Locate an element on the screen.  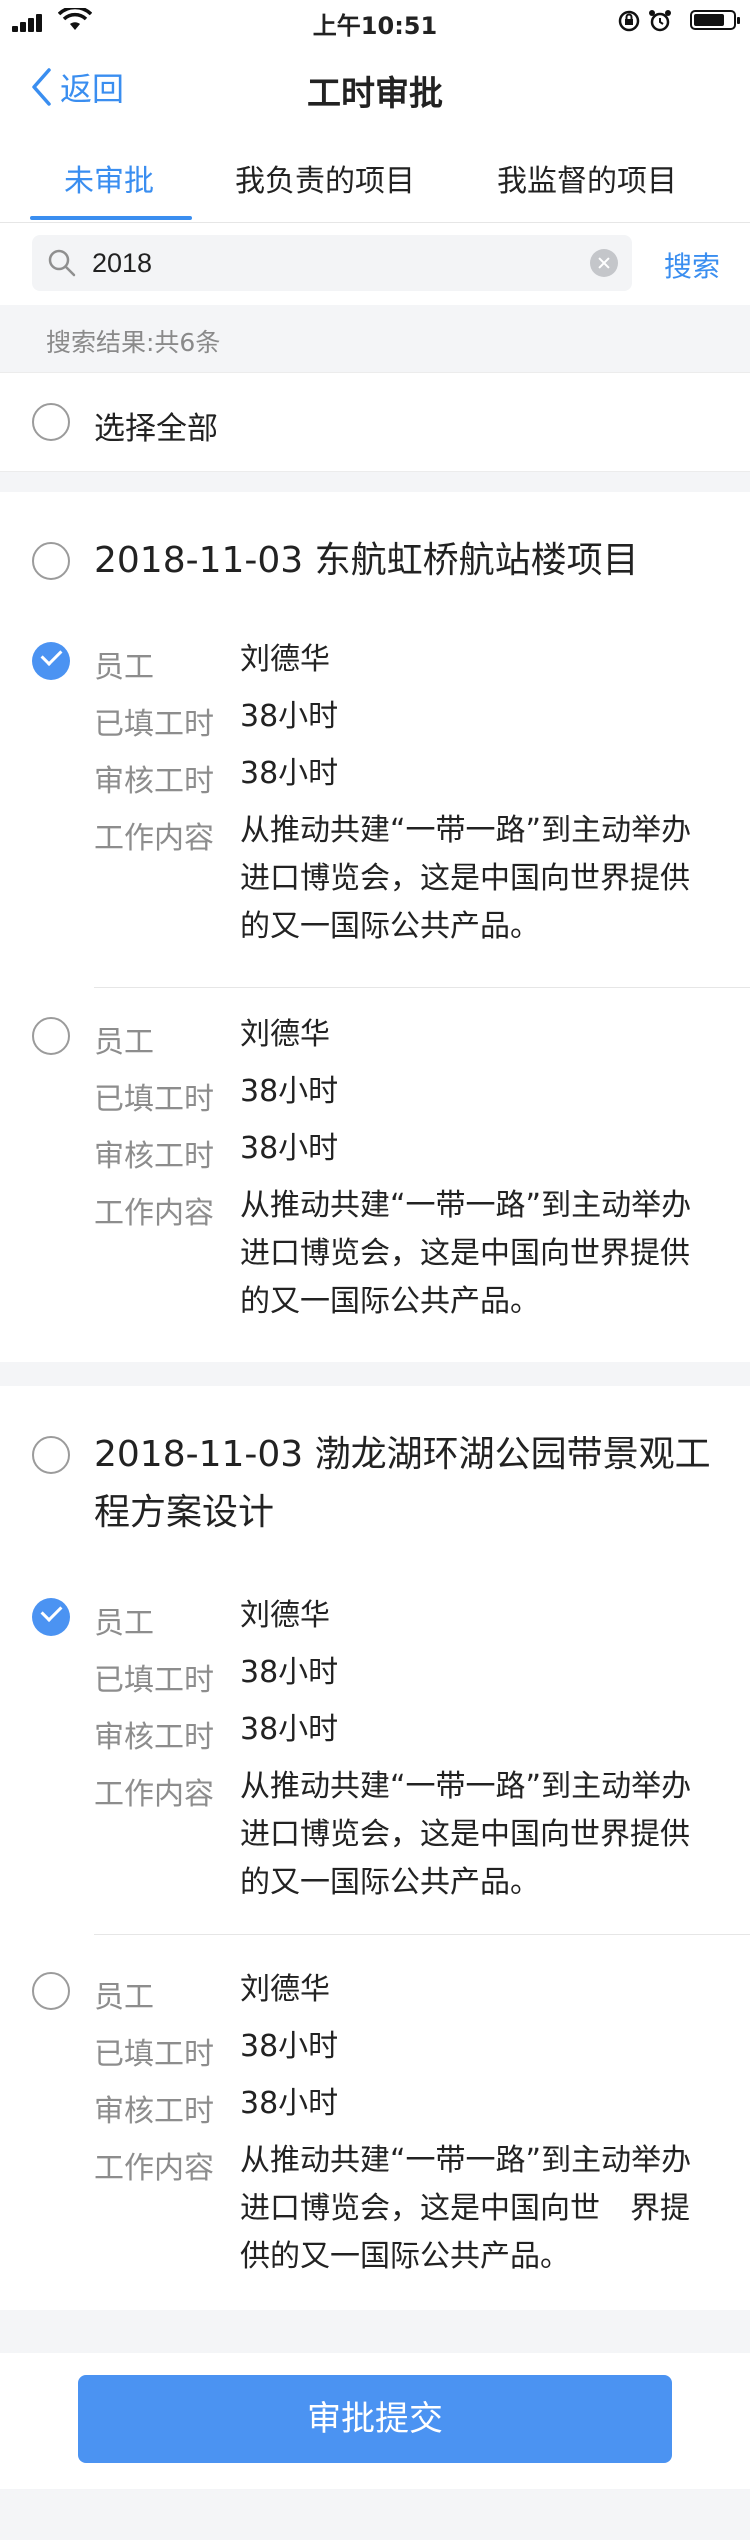
search-icon is located at coordinates (62, 263).